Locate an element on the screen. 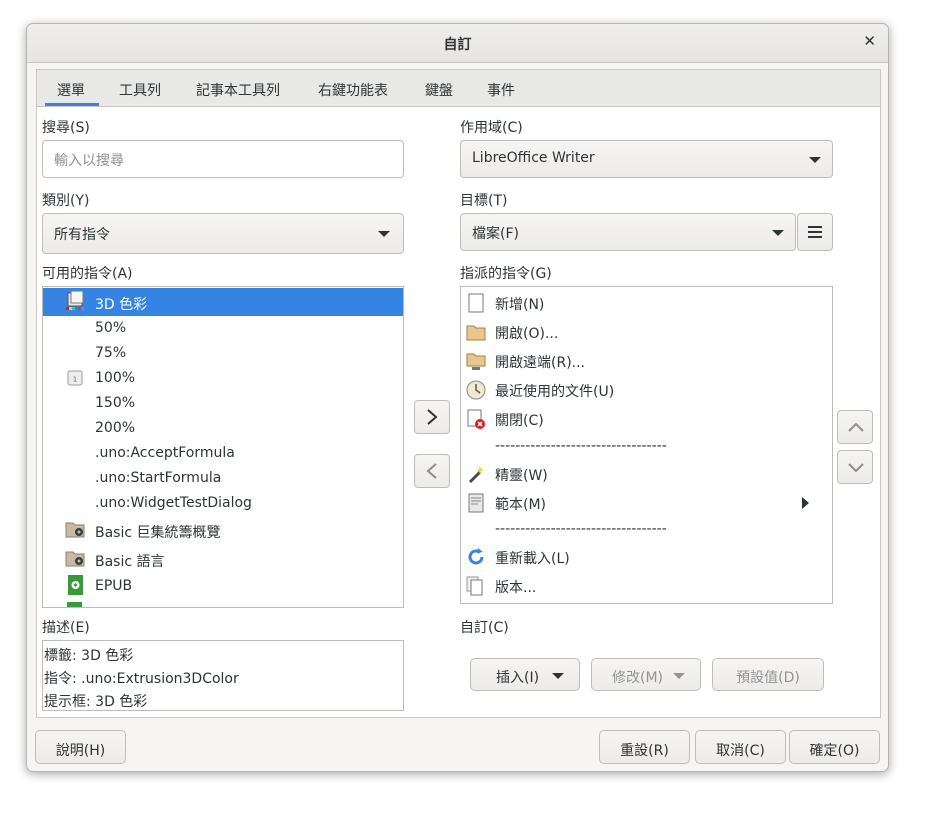 The width and height of the screenshot is (943, 821). list-item-label: 範本(M) is located at coordinates (521, 505).